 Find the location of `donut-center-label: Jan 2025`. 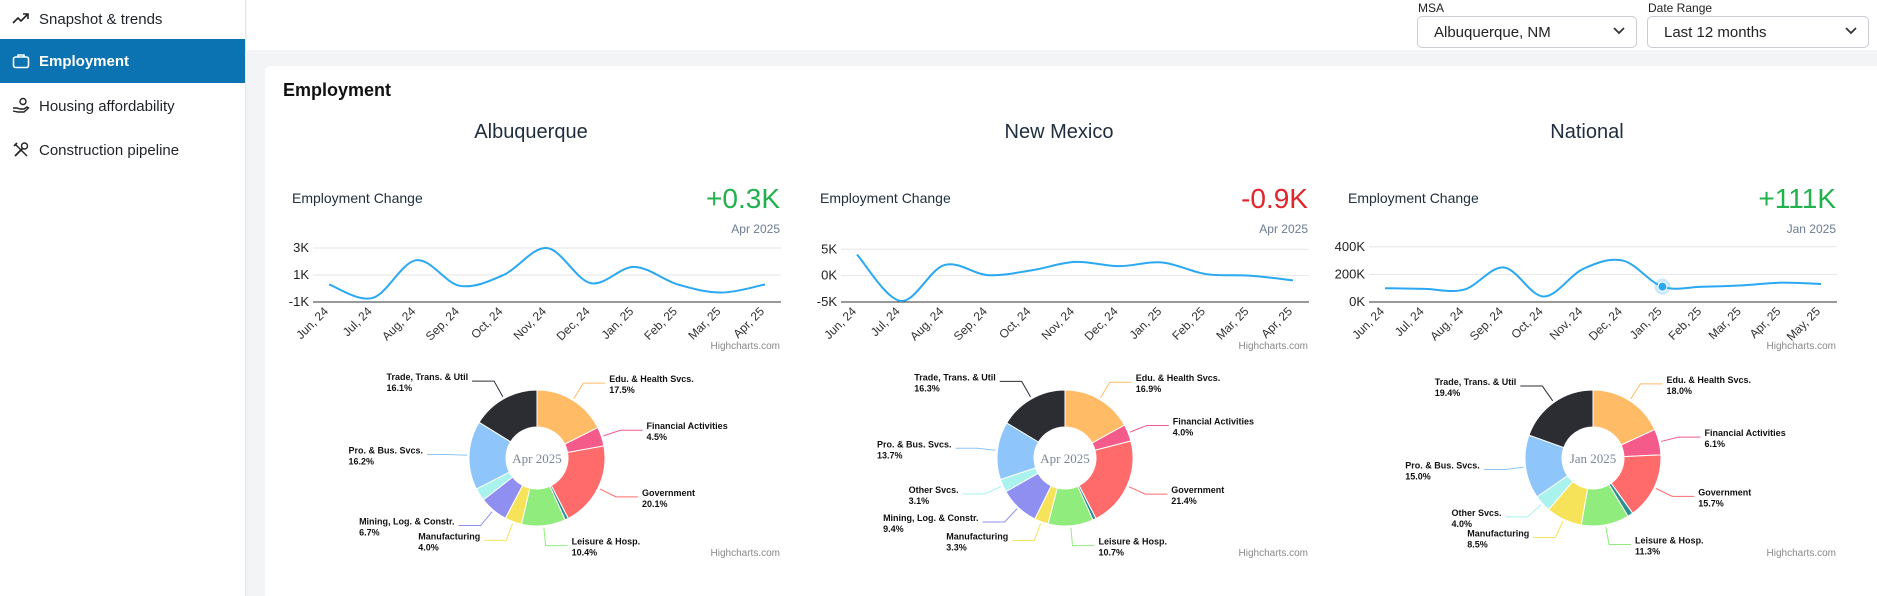

donut-center-label: Jan 2025 is located at coordinates (1593, 458).